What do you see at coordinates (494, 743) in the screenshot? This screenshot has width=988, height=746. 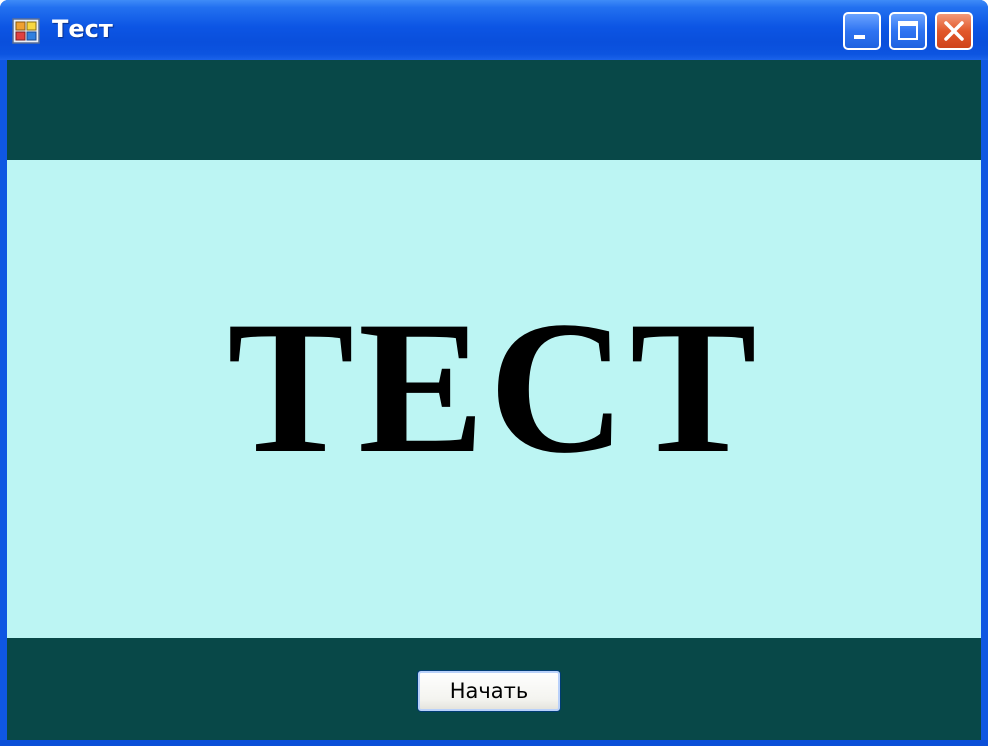 I see `window-bottom-border` at bounding box center [494, 743].